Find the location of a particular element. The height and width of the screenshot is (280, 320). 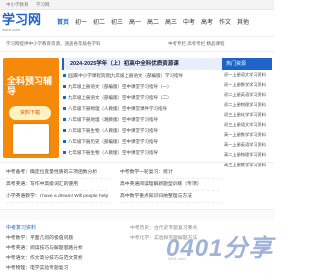

section-divider is located at coordinates (137, 214).